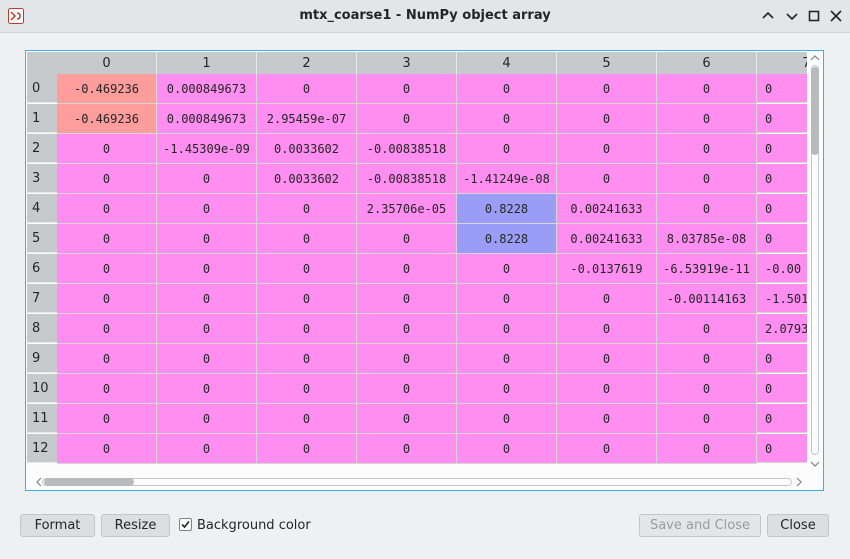 The width and height of the screenshot is (850, 559). I want to click on table-cell: -0.00, so click(782, 268).